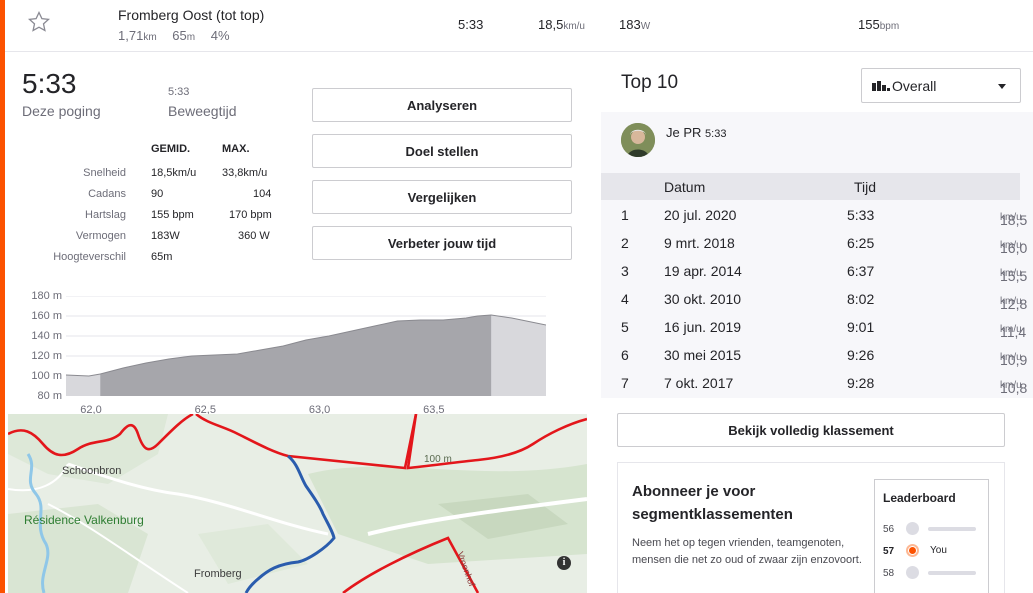 The height and width of the screenshot is (593, 1033). What do you see at coordinates (137, 35) in the screenshot?
I see `segment-distance: 1,71km` at bounding box center [137, 35].